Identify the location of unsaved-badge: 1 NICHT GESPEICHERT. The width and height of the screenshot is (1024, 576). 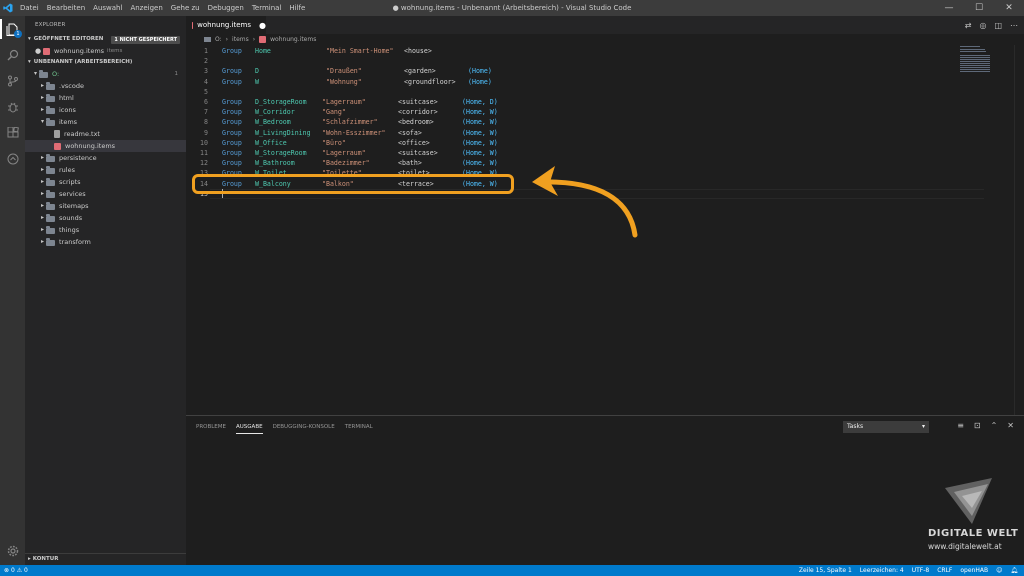
(146, 39).